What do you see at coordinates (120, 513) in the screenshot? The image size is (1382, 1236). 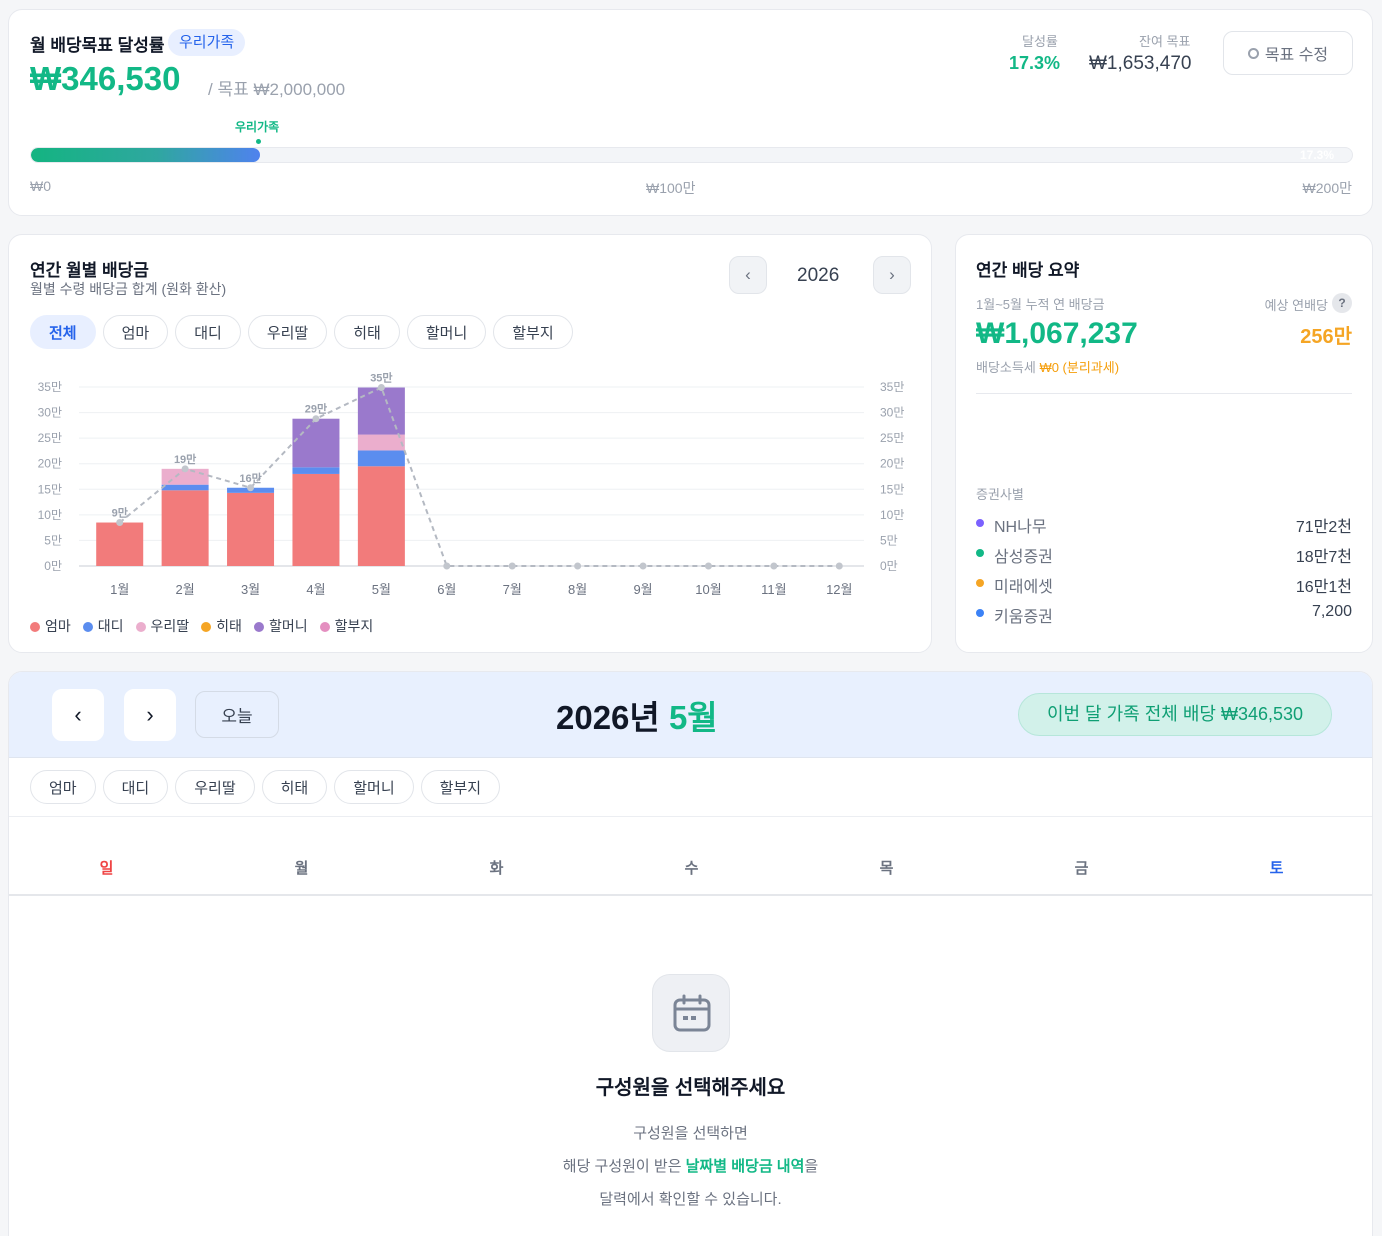 I see `total-label: 9만` at bounding box center [120, 513].